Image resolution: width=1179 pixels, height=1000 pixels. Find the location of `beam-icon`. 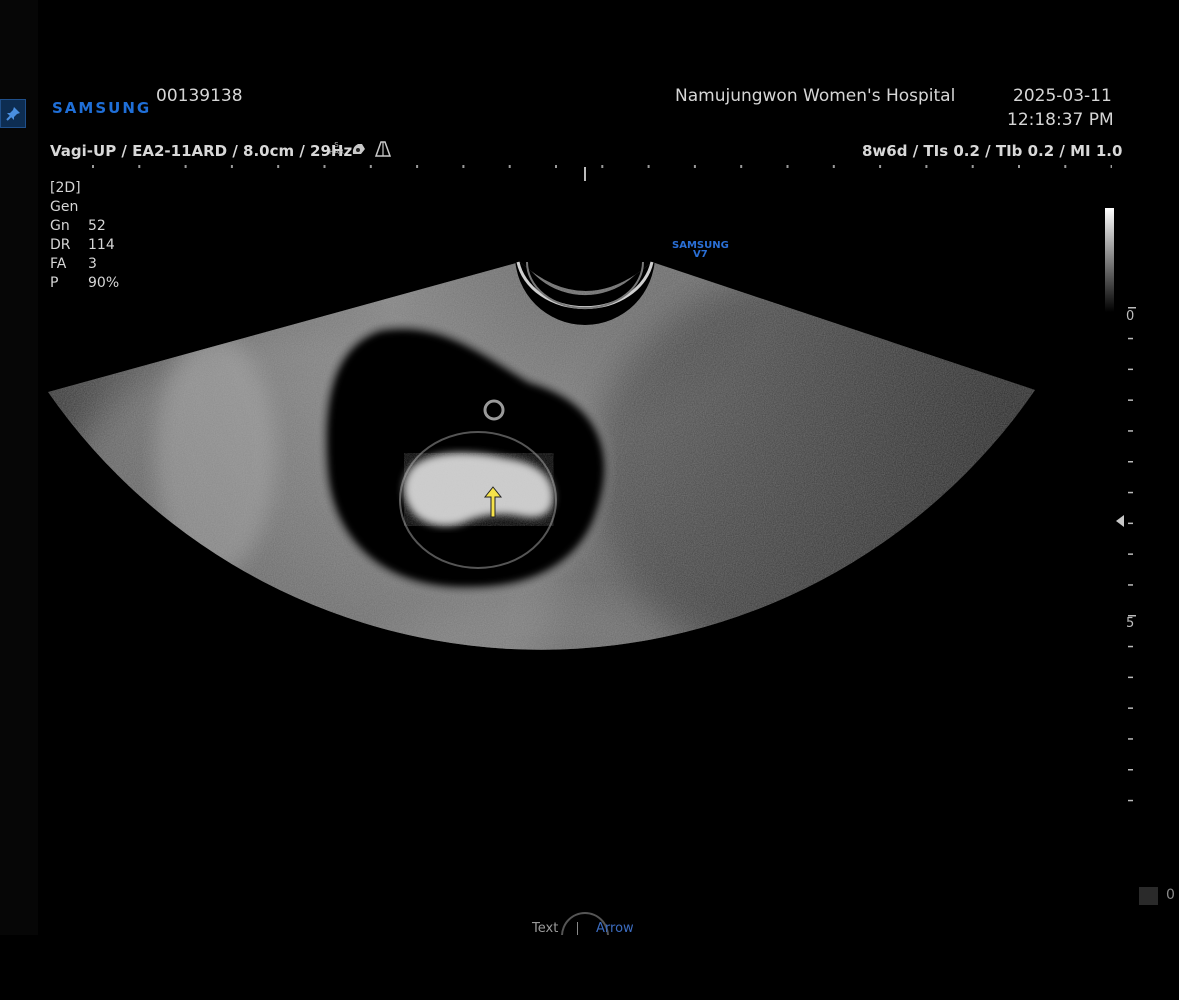

beam-icon is located at coordinates (382, 149).